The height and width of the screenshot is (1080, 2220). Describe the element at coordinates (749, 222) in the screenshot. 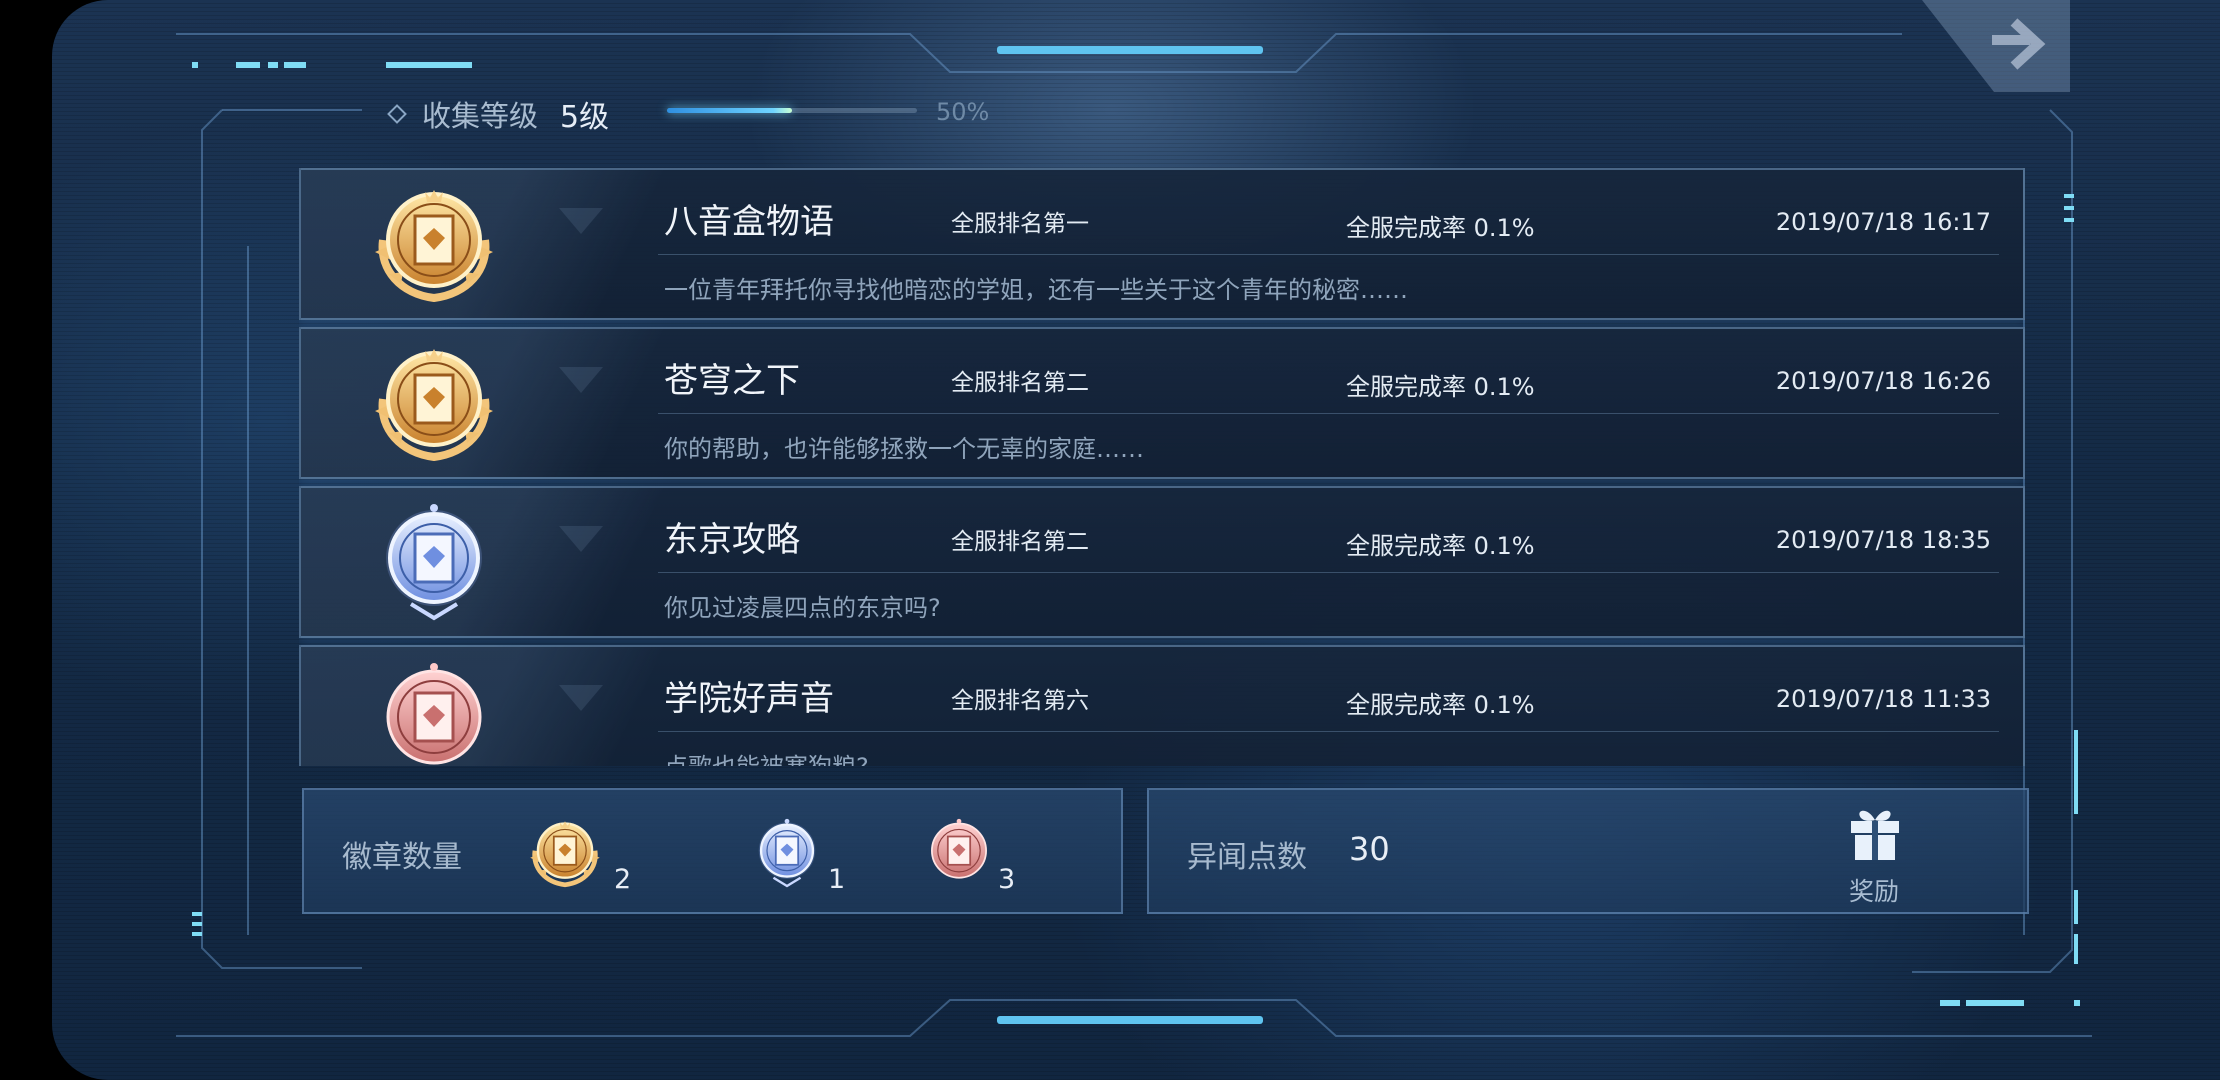

I see `achievement-title: 八音盒物语` at that location.